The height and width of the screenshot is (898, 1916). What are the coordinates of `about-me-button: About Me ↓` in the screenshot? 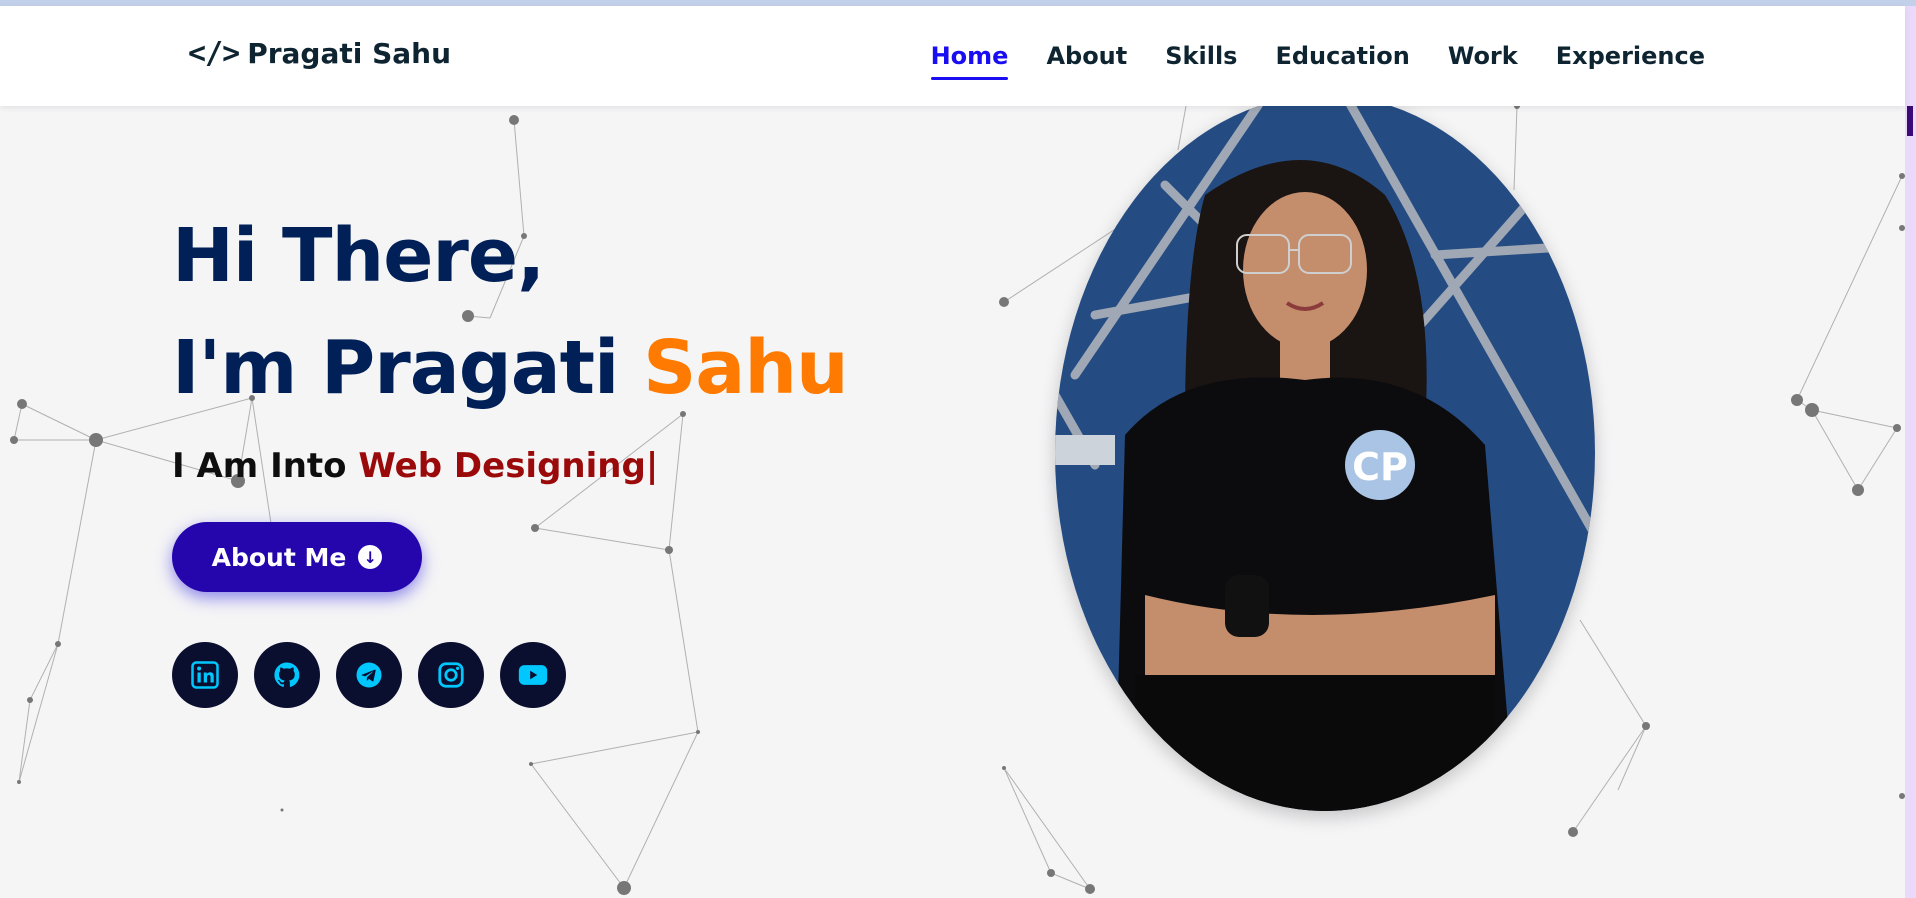 It's located at (297, 557).